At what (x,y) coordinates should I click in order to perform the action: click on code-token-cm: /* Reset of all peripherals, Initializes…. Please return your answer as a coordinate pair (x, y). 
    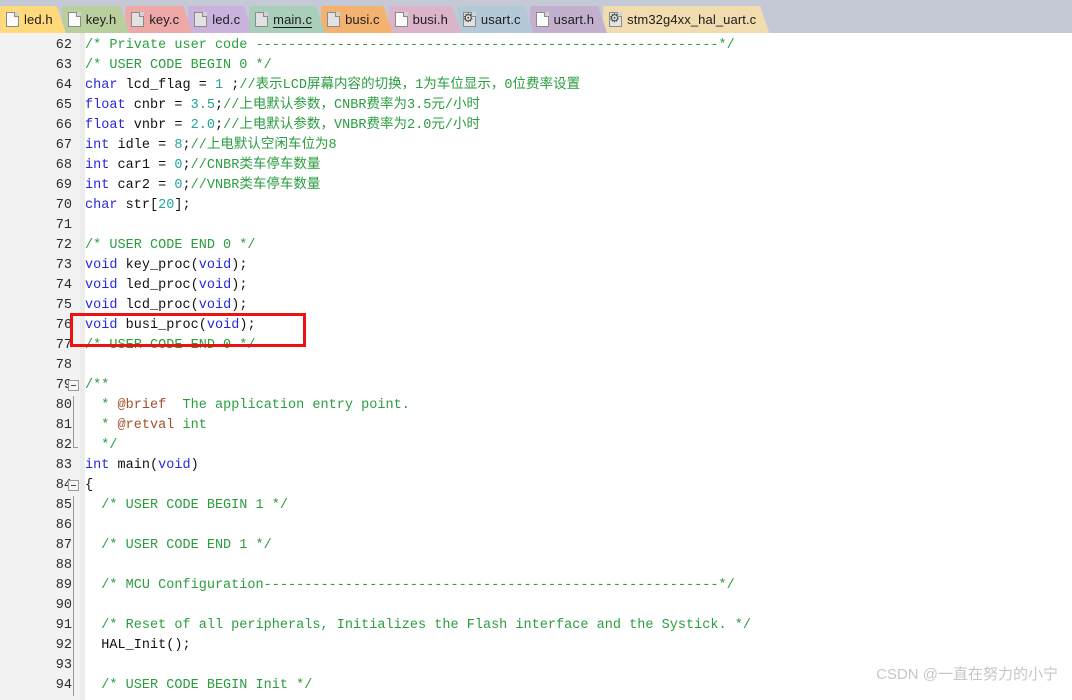
    Looking at the image, I should click on (418, 625).